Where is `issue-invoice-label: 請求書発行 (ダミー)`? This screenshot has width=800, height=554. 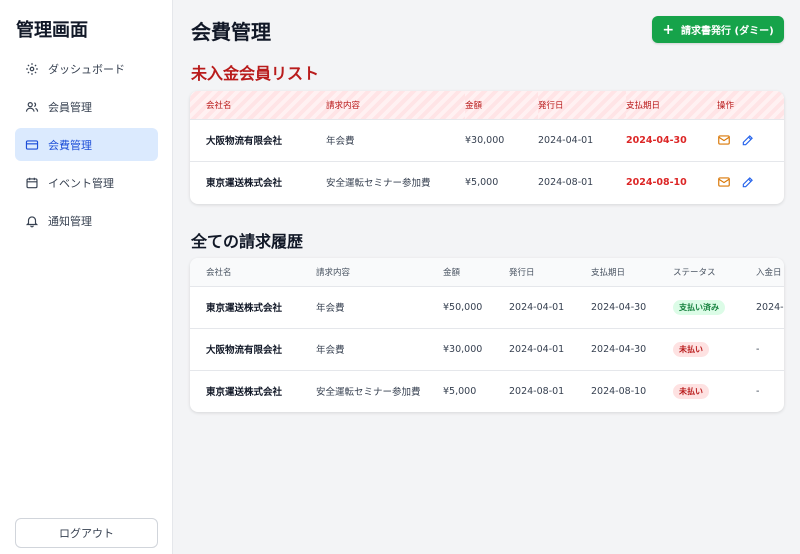 issue-invoice-label: 請求書発行 (ダミー) is located at coordinates (727, 31).